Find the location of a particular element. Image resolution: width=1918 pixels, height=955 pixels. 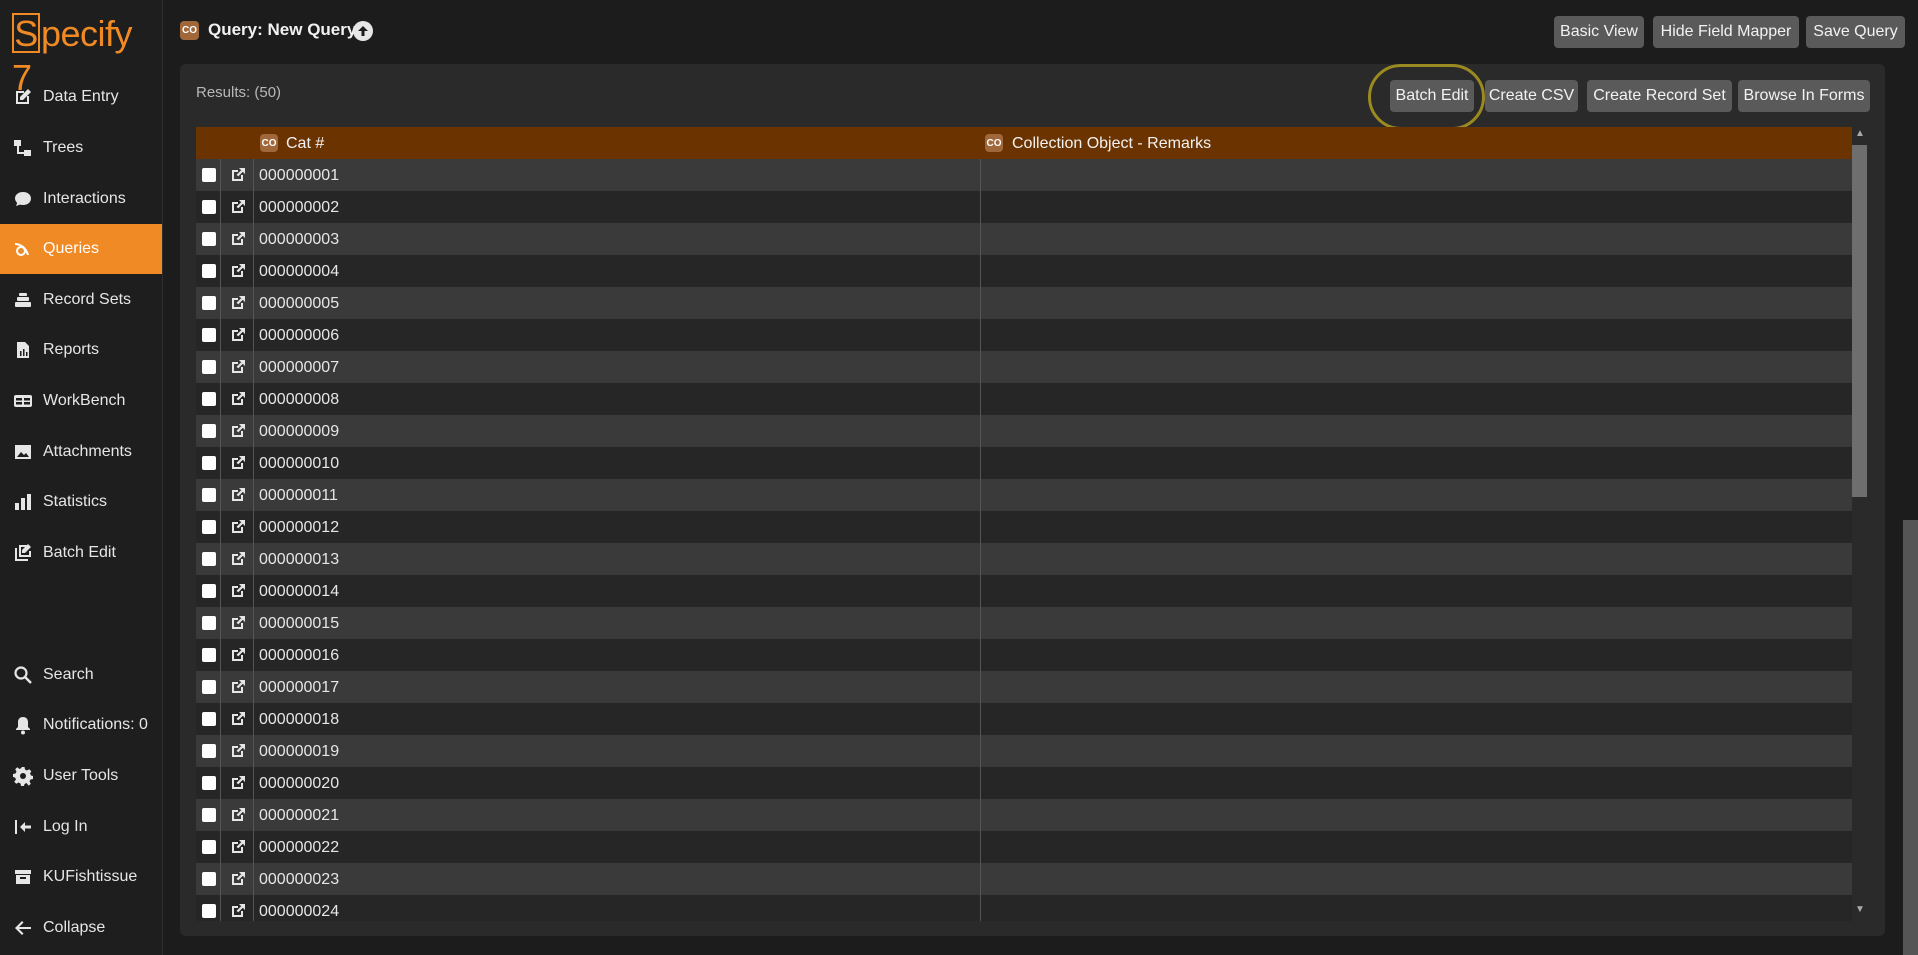

table-row: 000000004 is located at coordinates (1024, 271).